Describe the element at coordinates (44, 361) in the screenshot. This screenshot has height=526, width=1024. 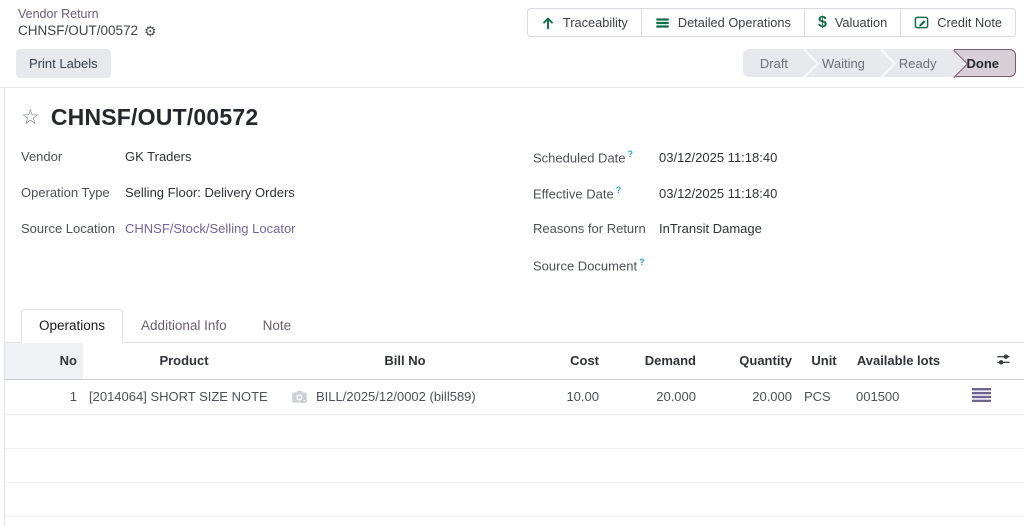
I see `col-no: No` at that location.